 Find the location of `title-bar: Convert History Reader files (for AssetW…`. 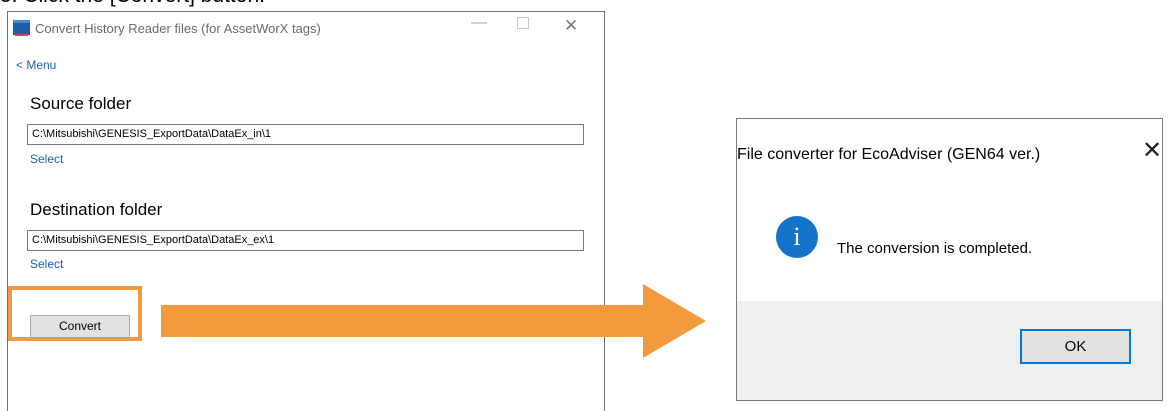

title-bar: Convert History Reader files (for AssetW… is located at coordinates (306, 28).